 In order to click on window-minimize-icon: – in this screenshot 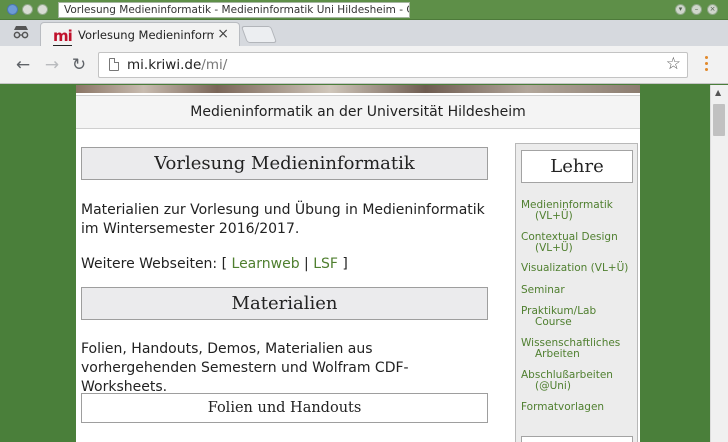, I will do `click(696, 9)`.